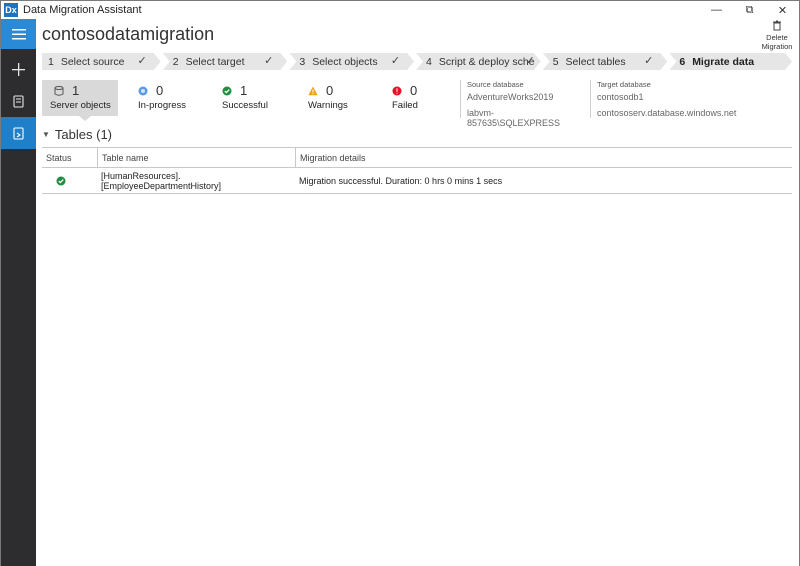  I want to click on warnings-count: 0, so click(330, 90).